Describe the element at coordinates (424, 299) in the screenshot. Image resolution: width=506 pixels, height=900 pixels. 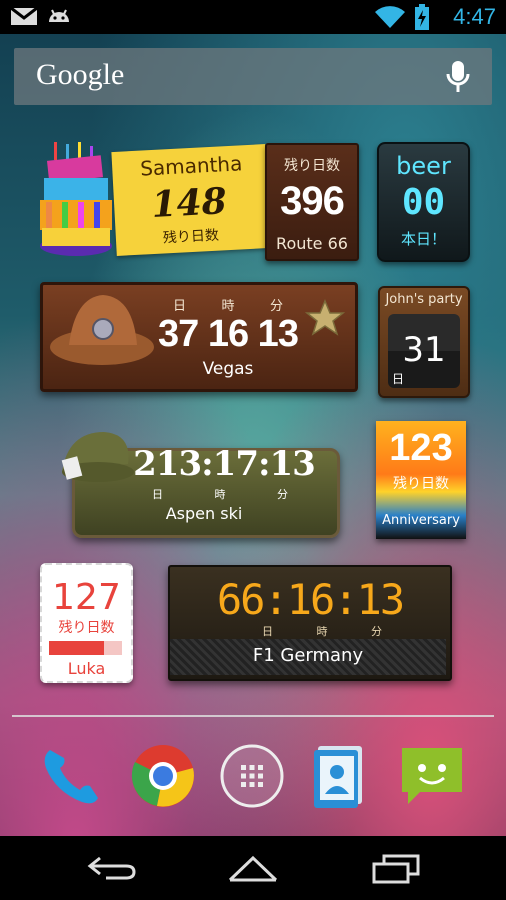
I see `widget-name: John's party` at that location.